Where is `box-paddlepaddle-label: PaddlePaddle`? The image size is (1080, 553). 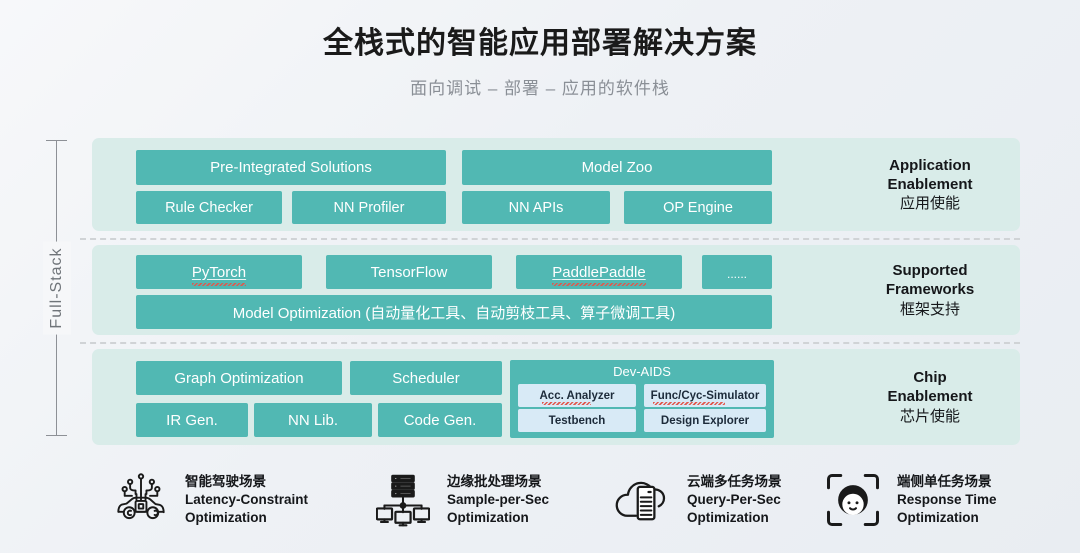 box-paddlepaddle-label: PaddlePaddle is located at coordinates (599, 274).